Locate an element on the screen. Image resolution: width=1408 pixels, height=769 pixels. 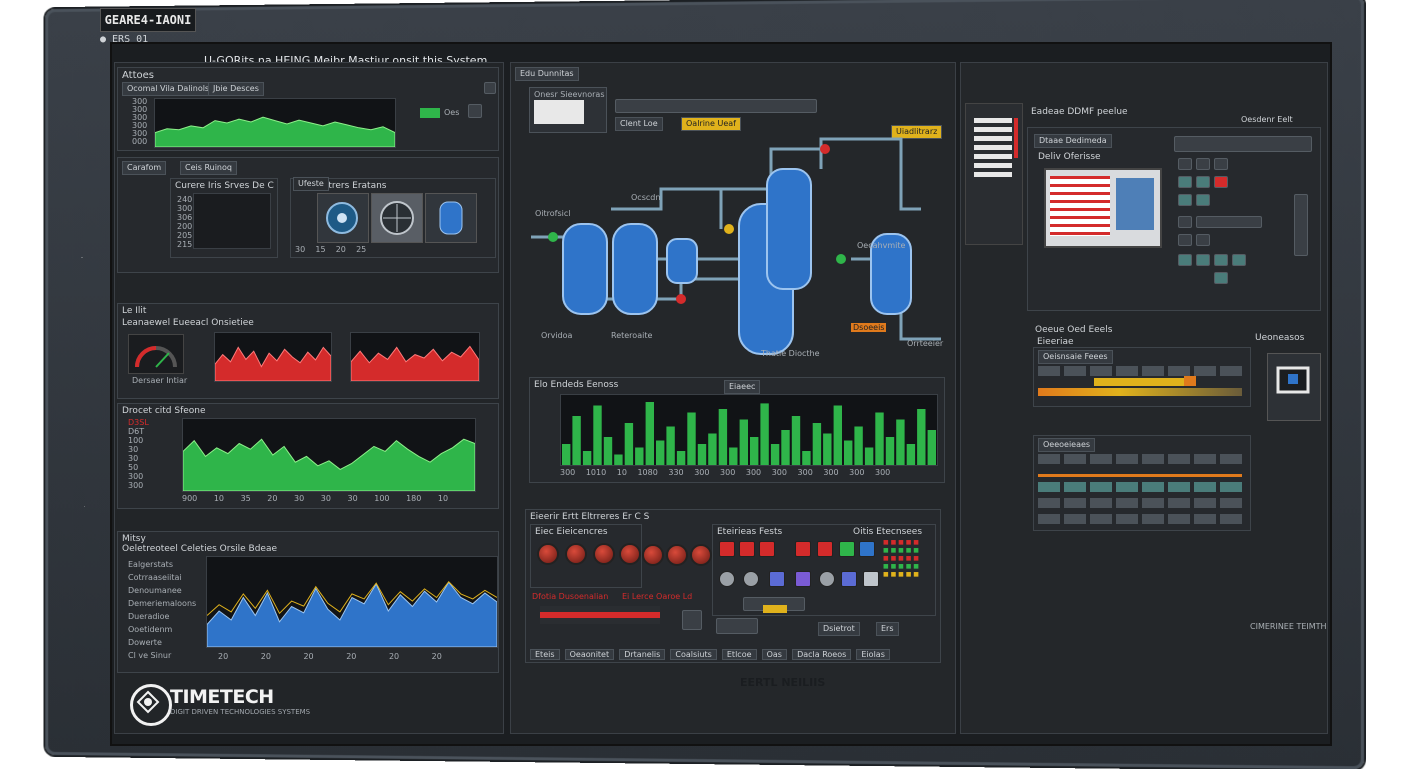
legend-item: Dueradioe is located at coordinates (149, 616).